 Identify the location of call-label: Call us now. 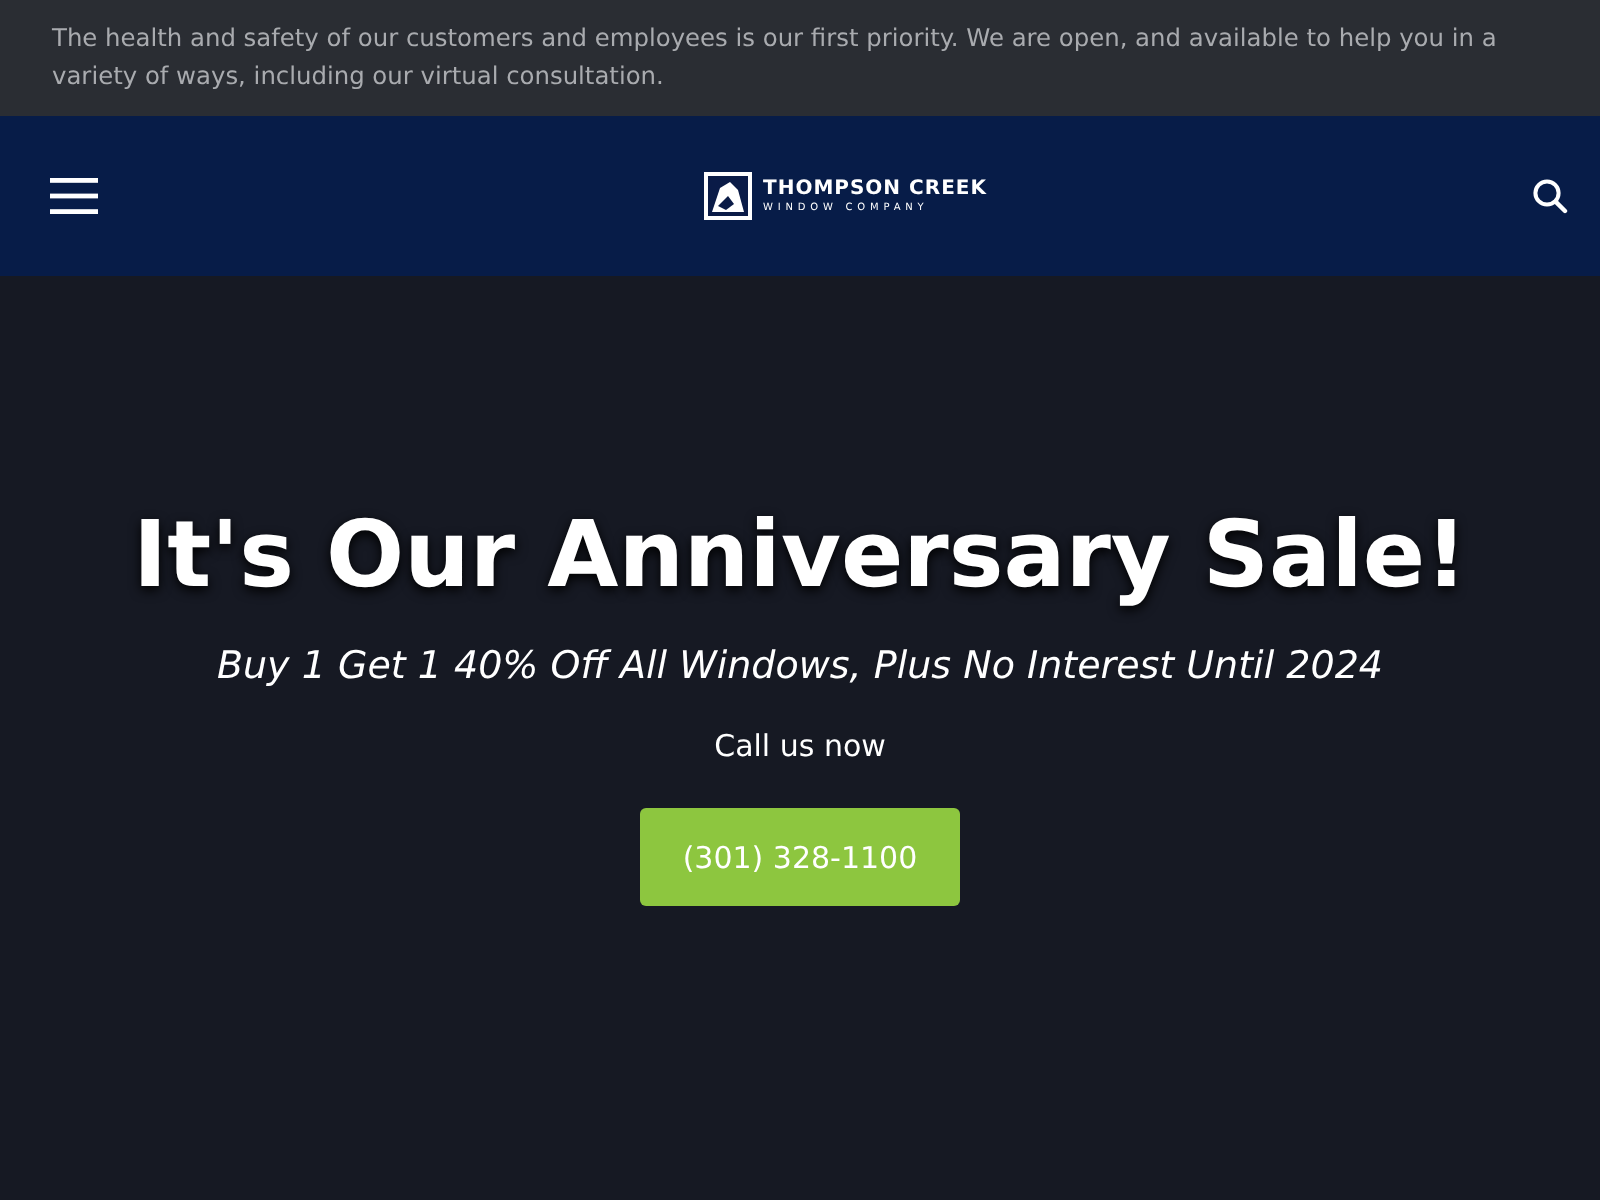
(800, 746).